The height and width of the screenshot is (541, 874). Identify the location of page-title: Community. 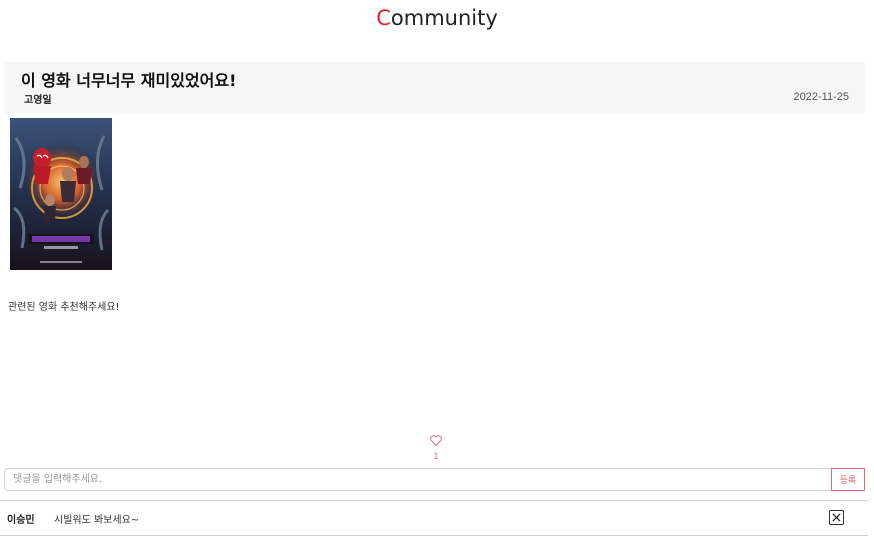
(437, 18).